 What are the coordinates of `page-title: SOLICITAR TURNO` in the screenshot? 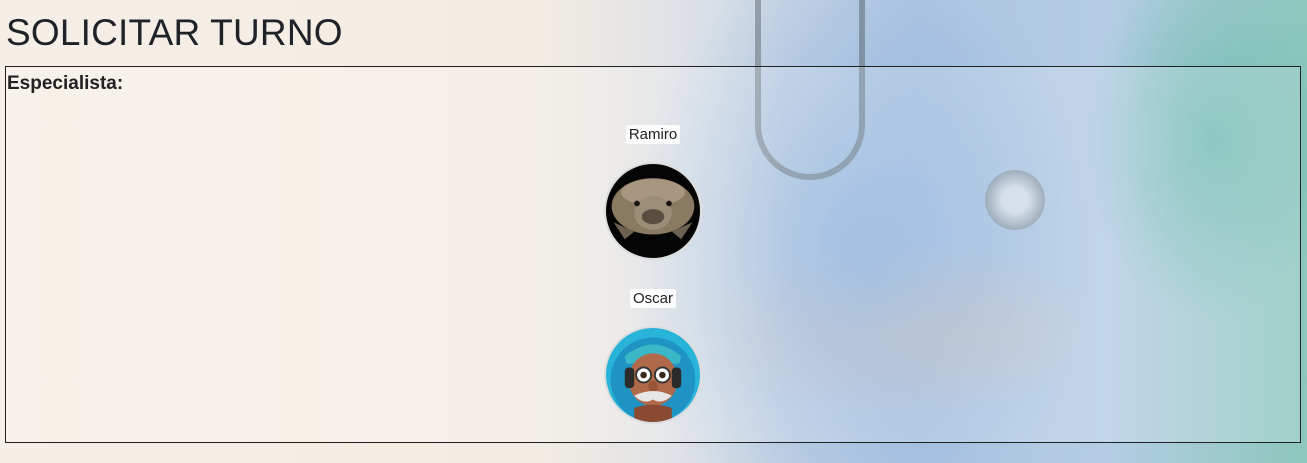 It's located at (174, 32).